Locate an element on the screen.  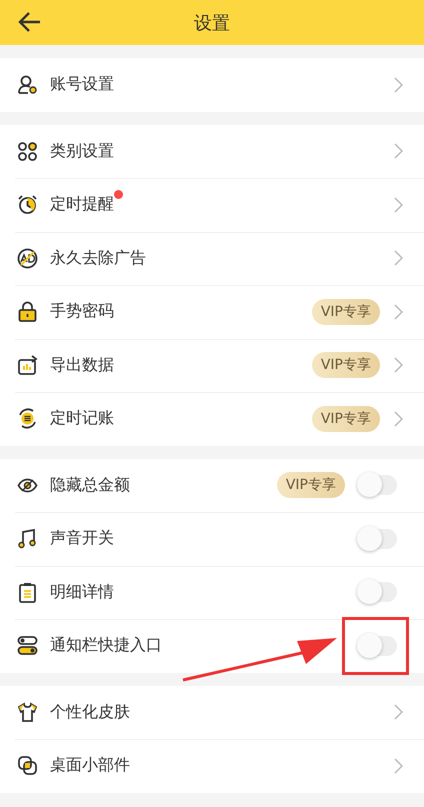
page-title: 设置 is located at coordinates (212, 23).